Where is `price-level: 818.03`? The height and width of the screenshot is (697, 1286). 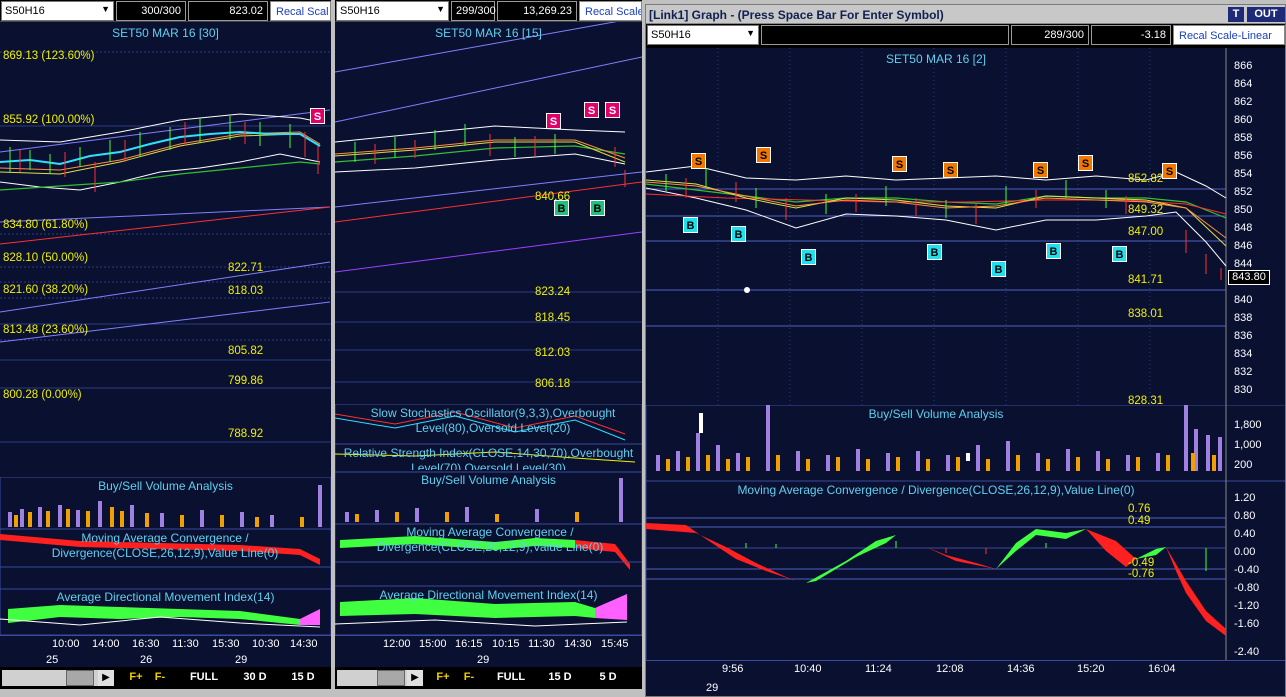
price-level: 818.03 is located at coordinates (246, 291).